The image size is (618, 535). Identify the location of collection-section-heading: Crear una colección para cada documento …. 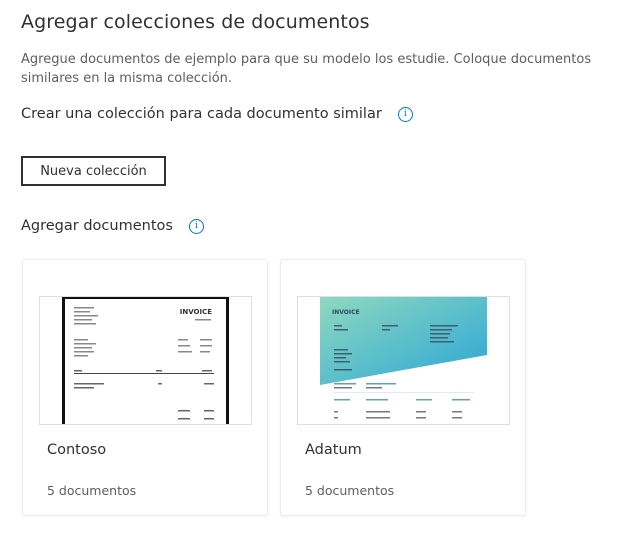
(217, 114).